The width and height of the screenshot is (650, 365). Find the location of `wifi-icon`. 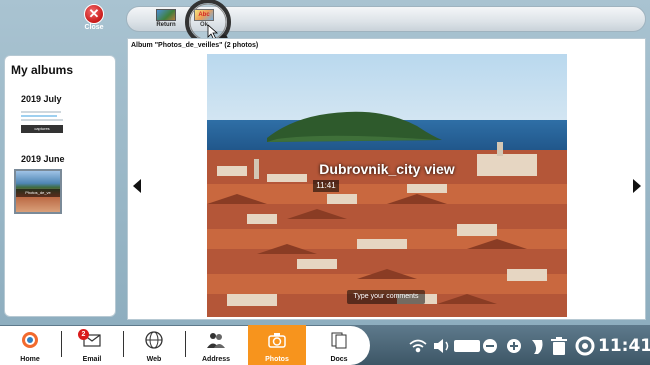

wifi-icon is located at coordinates (418, 346).